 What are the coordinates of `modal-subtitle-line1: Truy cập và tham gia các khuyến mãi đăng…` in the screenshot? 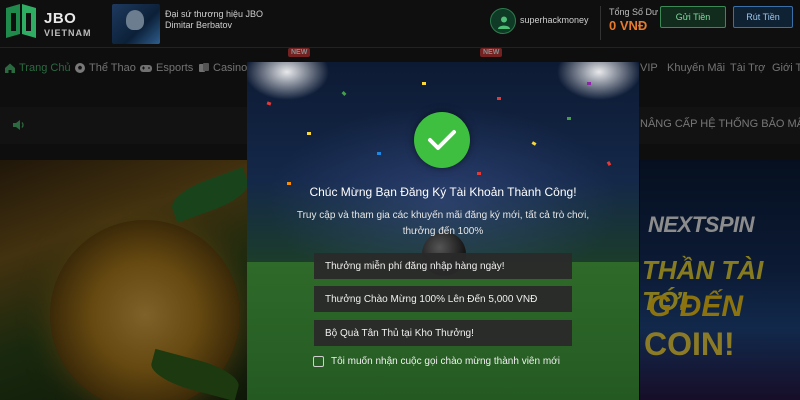 It's located at (443, 215).